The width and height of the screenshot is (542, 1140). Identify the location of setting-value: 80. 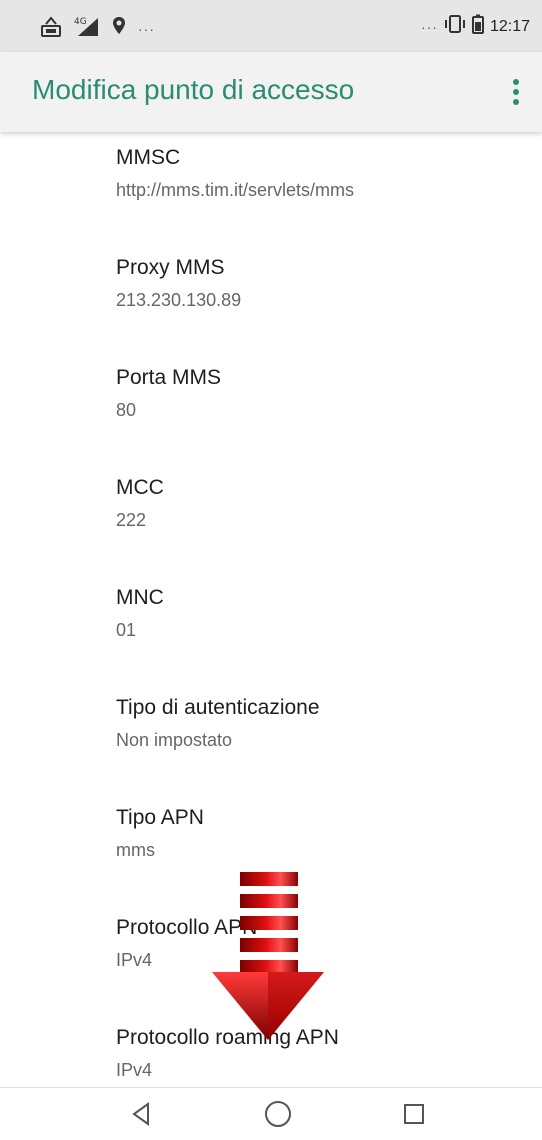
(126, 410).